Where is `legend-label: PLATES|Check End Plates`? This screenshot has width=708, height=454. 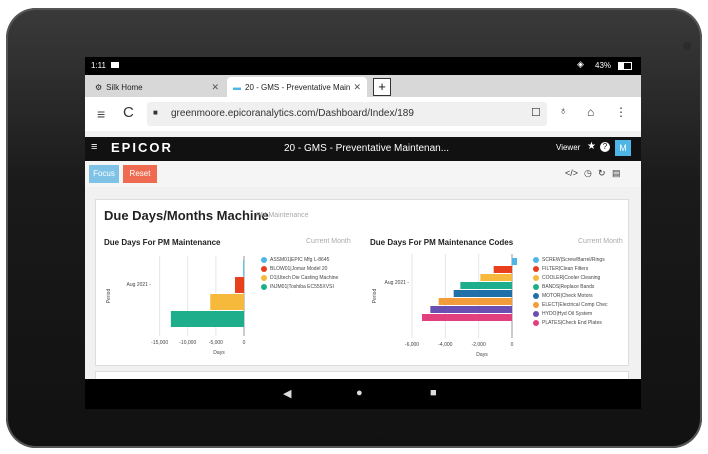
legend-label: PLATES|Check End Plates is located at coordinates (572, 322).